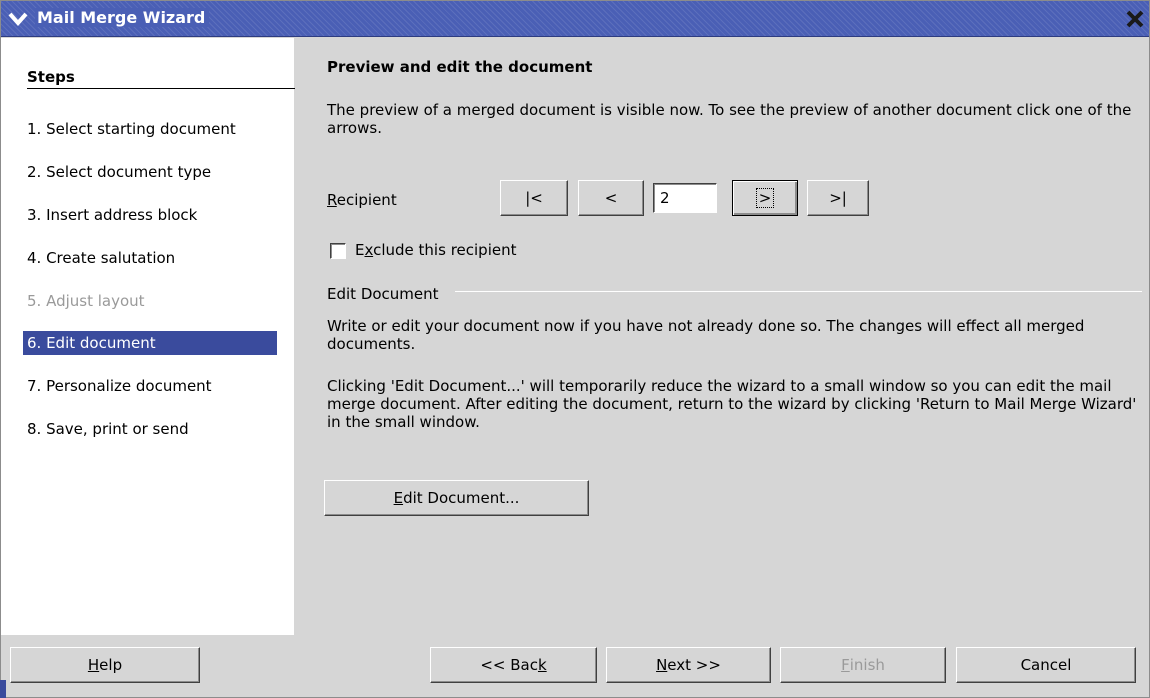 This screenshot has width=1150, height=698. What do you see at coordinates (154, 258) in the screenshot?
I see `step-create-salutation: 4. Create salutation` at bounding box center [154, 258].